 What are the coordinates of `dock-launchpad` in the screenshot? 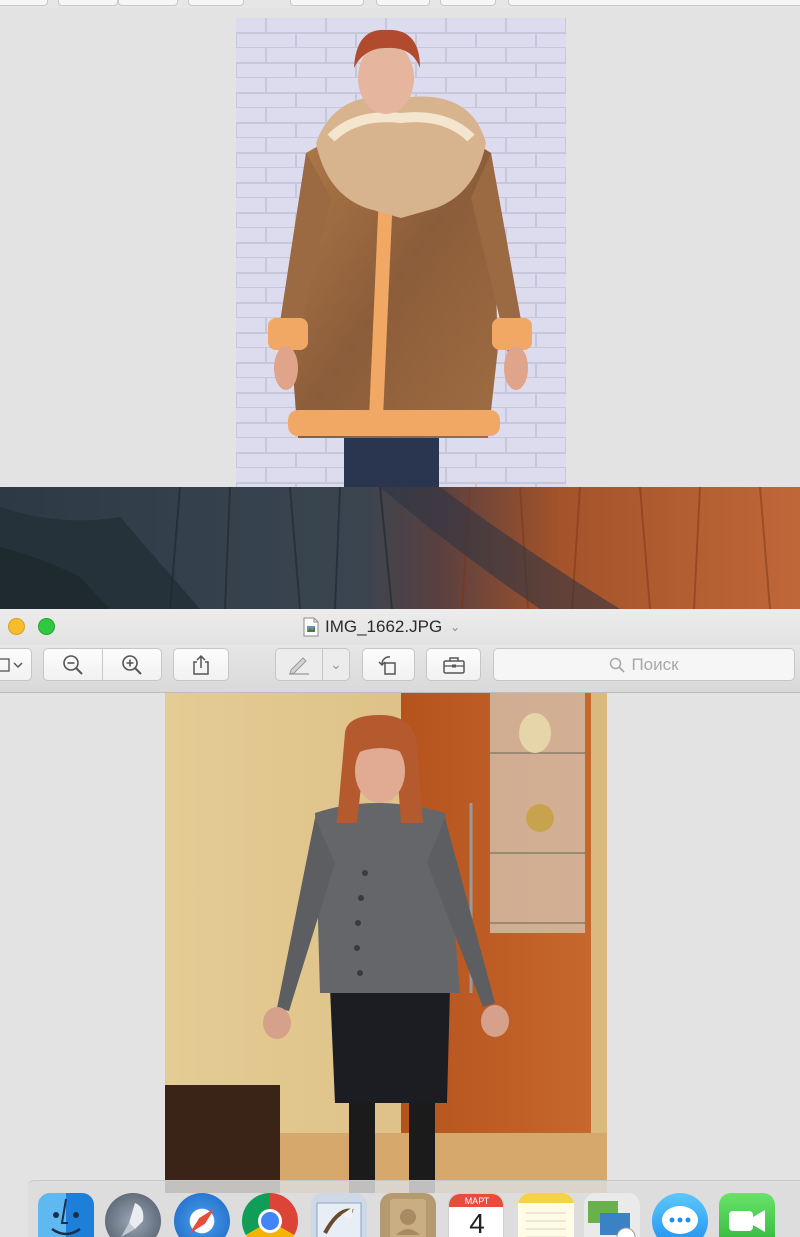 It's located at (133, 1215).